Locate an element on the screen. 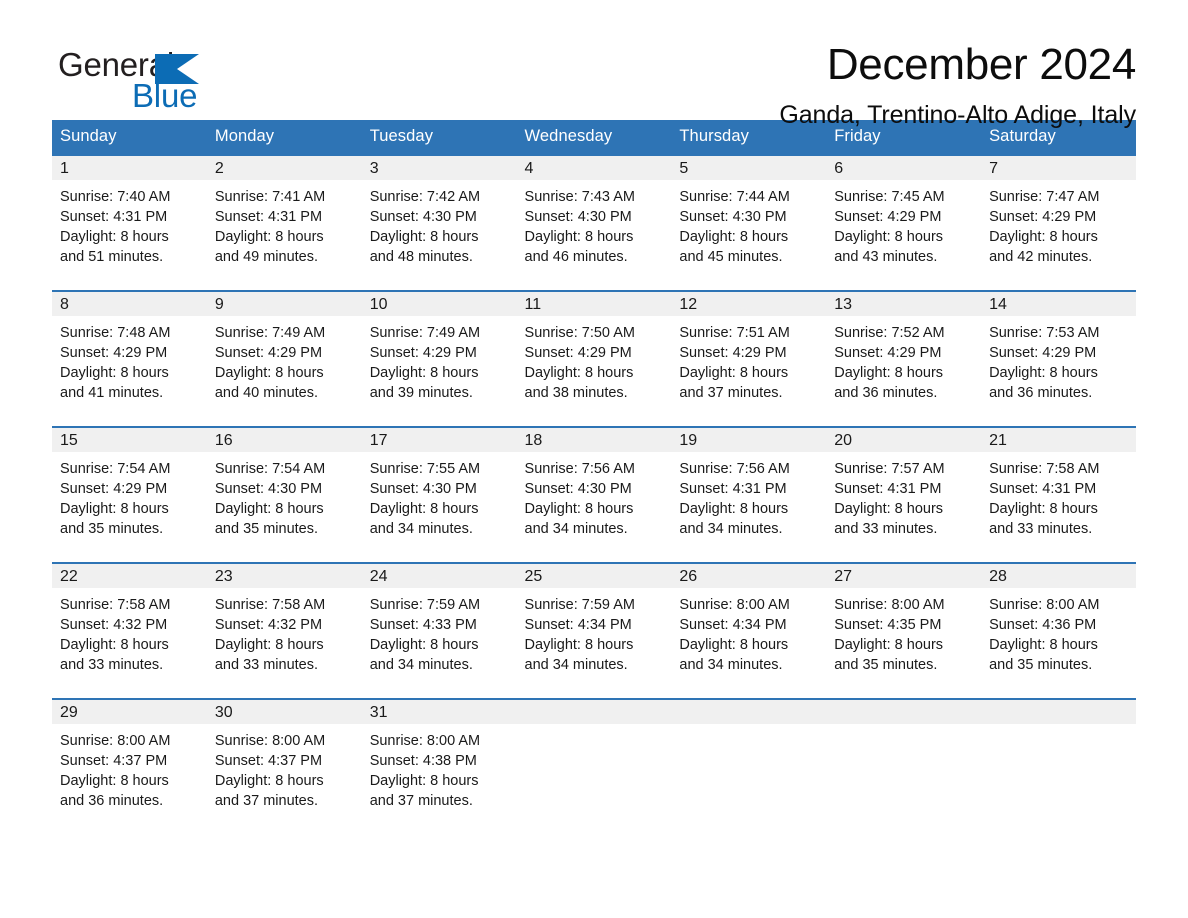  sunrise-text: Sunrise: 7:44 AM is located at coordinates (734, 197).